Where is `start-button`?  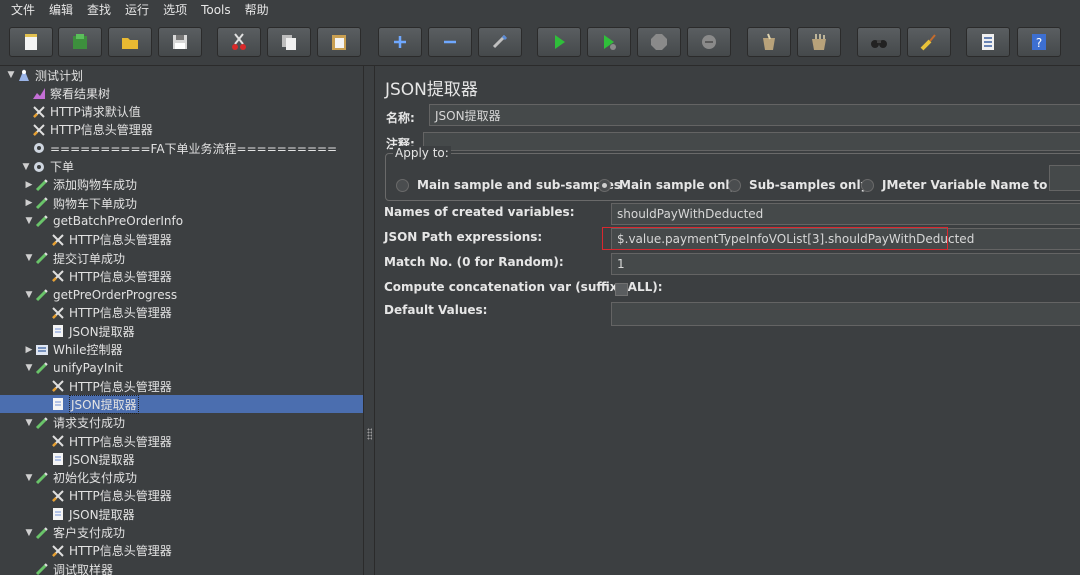
start-button is located at coordinates (559, 42).